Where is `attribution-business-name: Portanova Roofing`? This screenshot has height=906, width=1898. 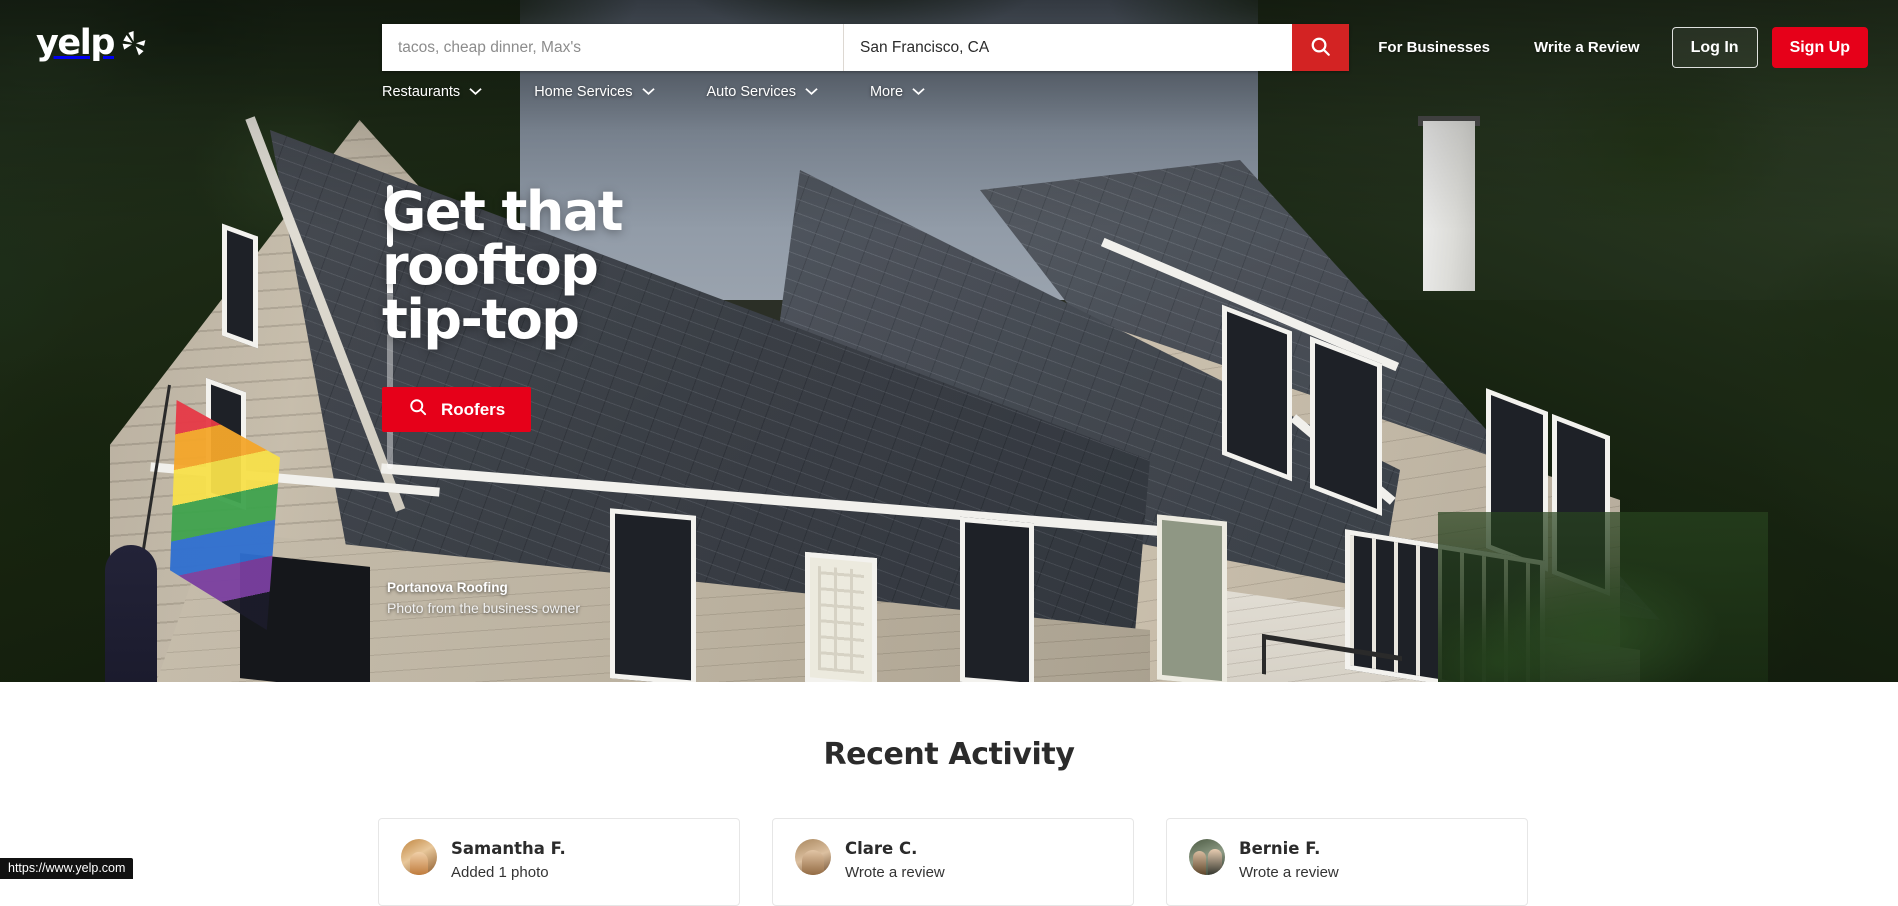 attribution-business-name: Portanova Roofing is located at coordinates (483, 588).